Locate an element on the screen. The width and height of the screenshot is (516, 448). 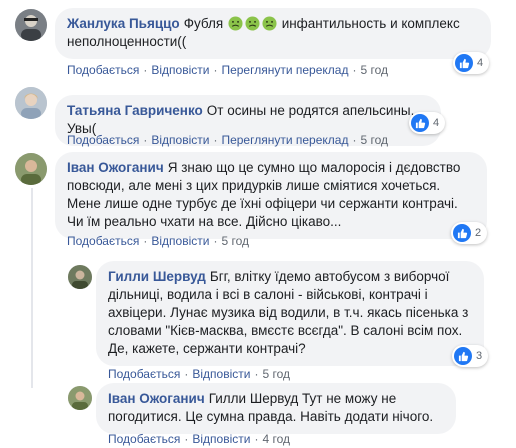
comment-time: 4 год is located at coordinates (276, 439).